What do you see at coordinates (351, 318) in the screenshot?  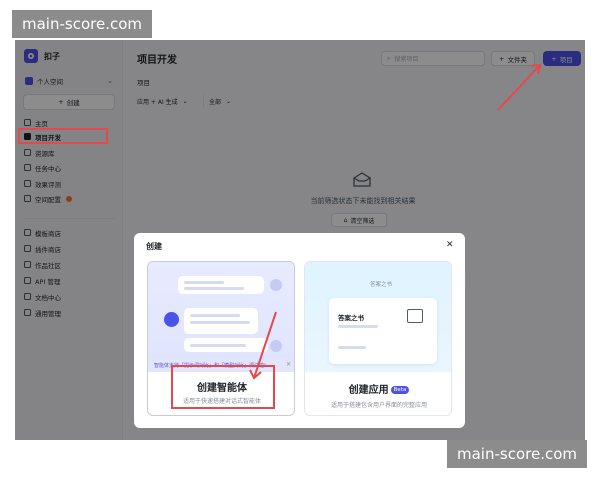 I see `preview-app-title: 答案之书` at bounding box center [351, 318].